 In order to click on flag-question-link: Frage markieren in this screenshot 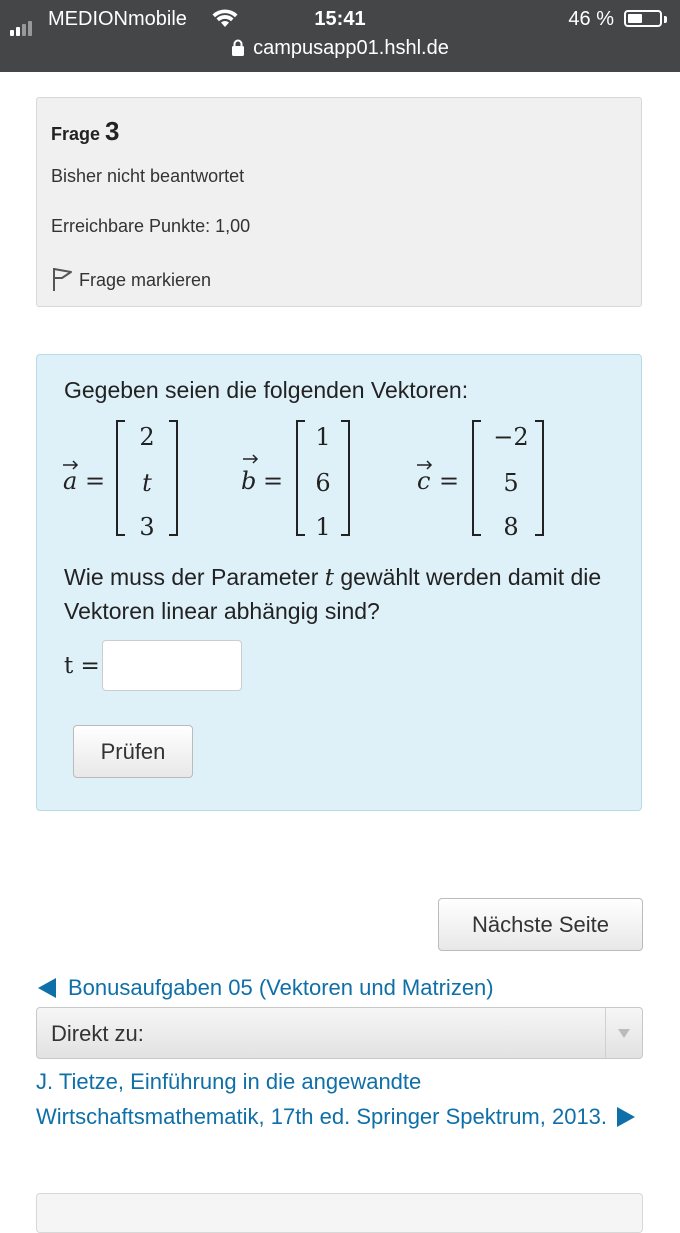, I will do `click(131, 279)`.